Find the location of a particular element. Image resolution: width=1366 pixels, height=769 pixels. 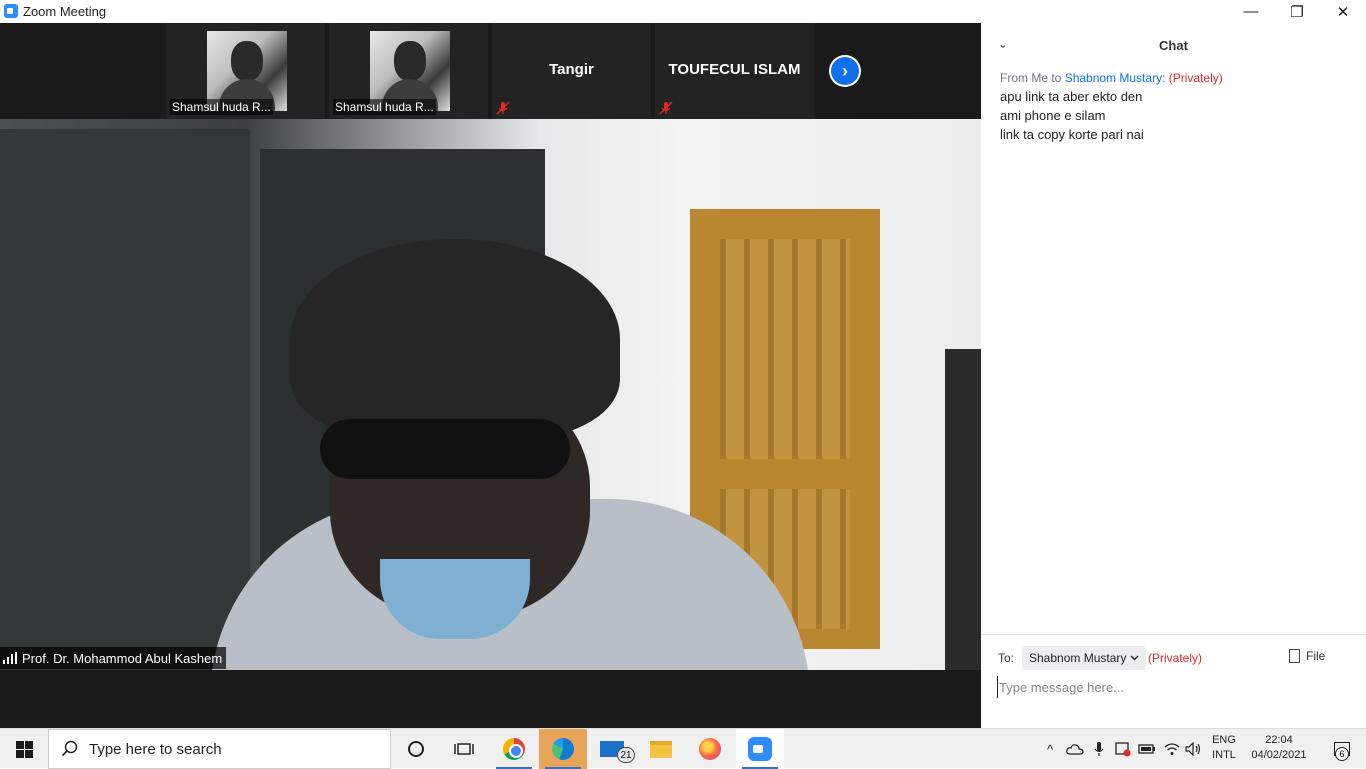

edge-taskbar-button is located at coordinates (563, 749).